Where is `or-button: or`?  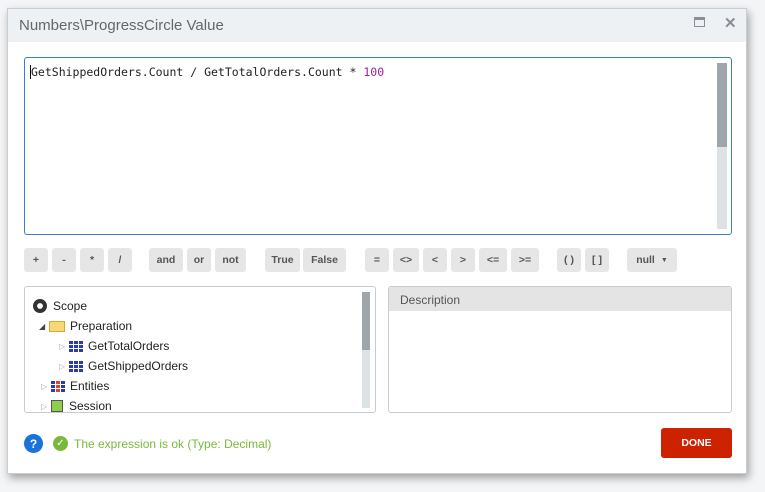
or-button: or is located at coordinates (199, 260).